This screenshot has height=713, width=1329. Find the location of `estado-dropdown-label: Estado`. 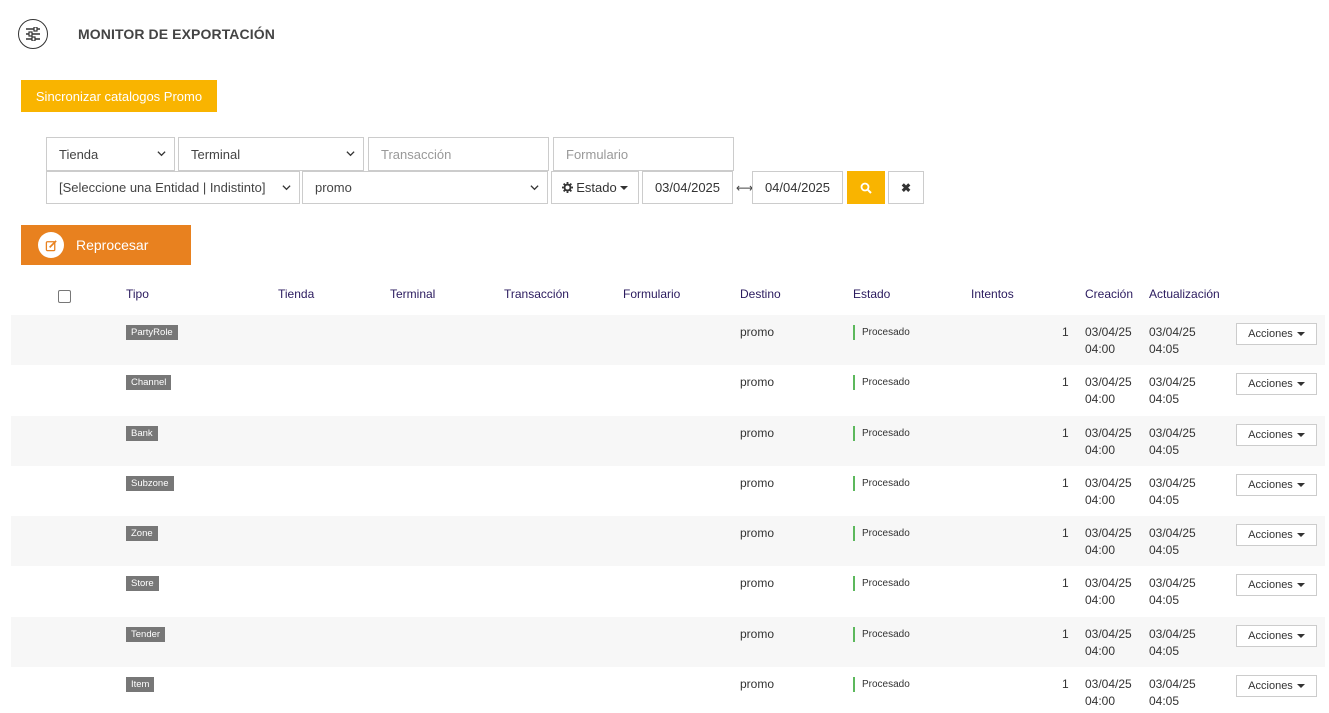

estado-dropdown-label: Estado is located at coordinates (596, 187).